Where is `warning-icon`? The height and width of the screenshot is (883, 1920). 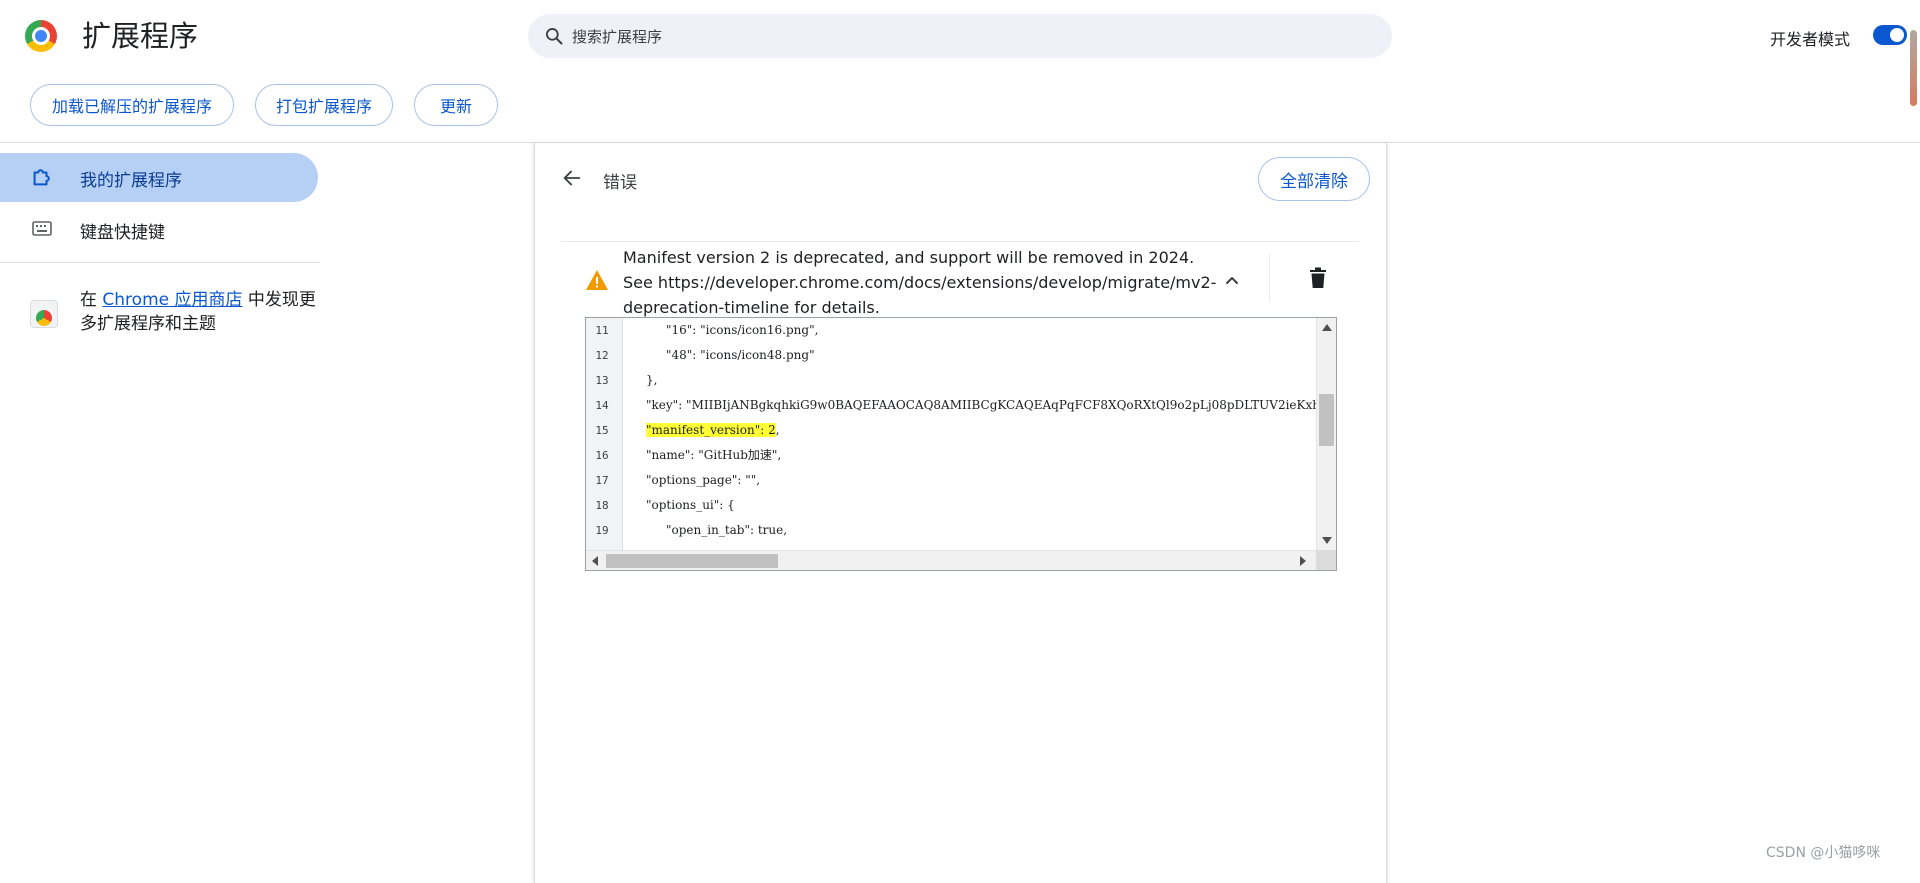 warning-icon is located at coordinates (597, 280).